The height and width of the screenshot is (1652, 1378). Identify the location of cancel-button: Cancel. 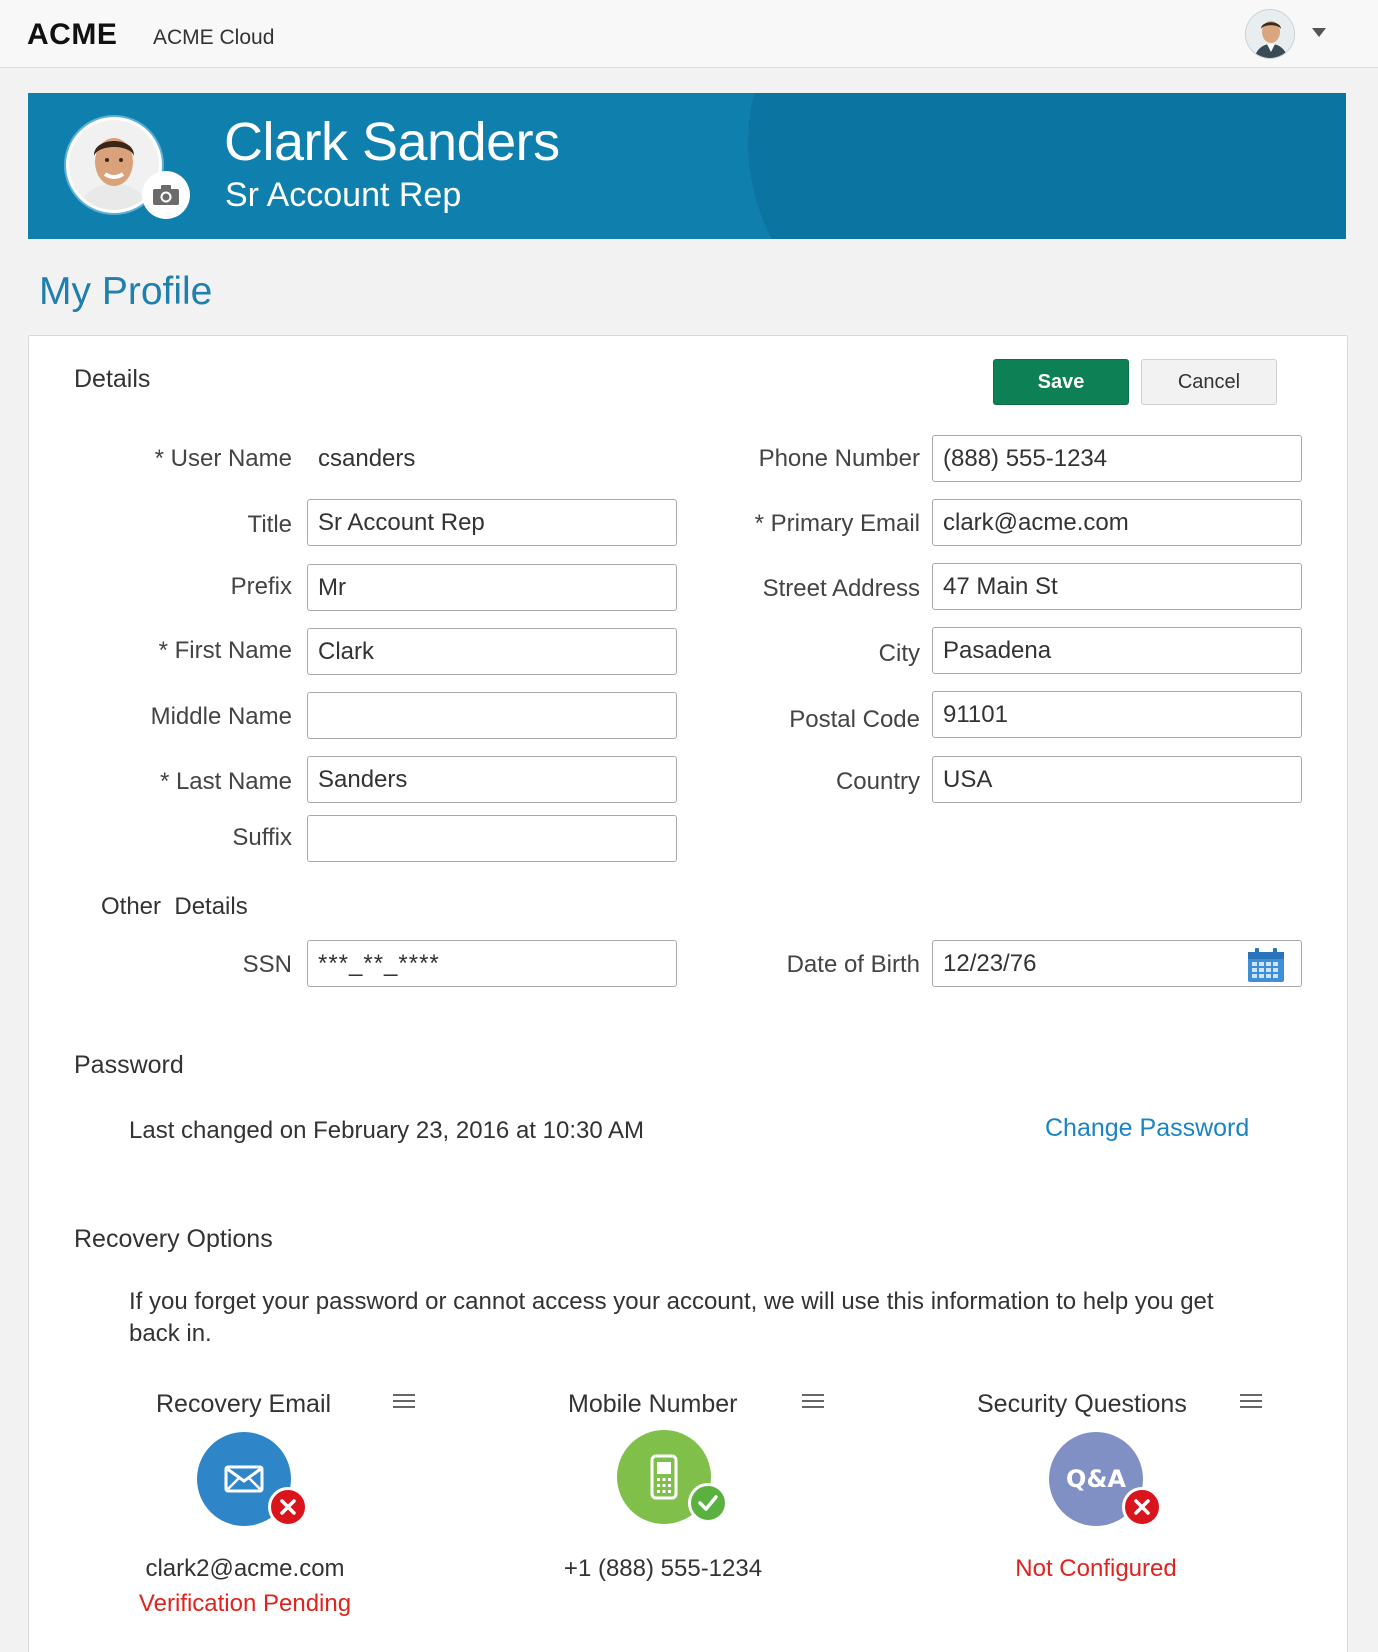
(1209, 382).